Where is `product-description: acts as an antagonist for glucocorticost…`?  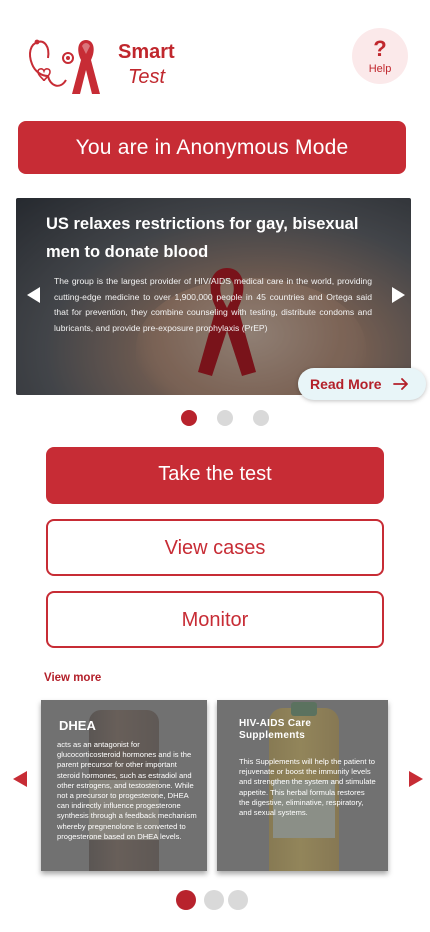 product-description: acts as an antagonist for glucocorticost… is located at coordinates (127, 790).